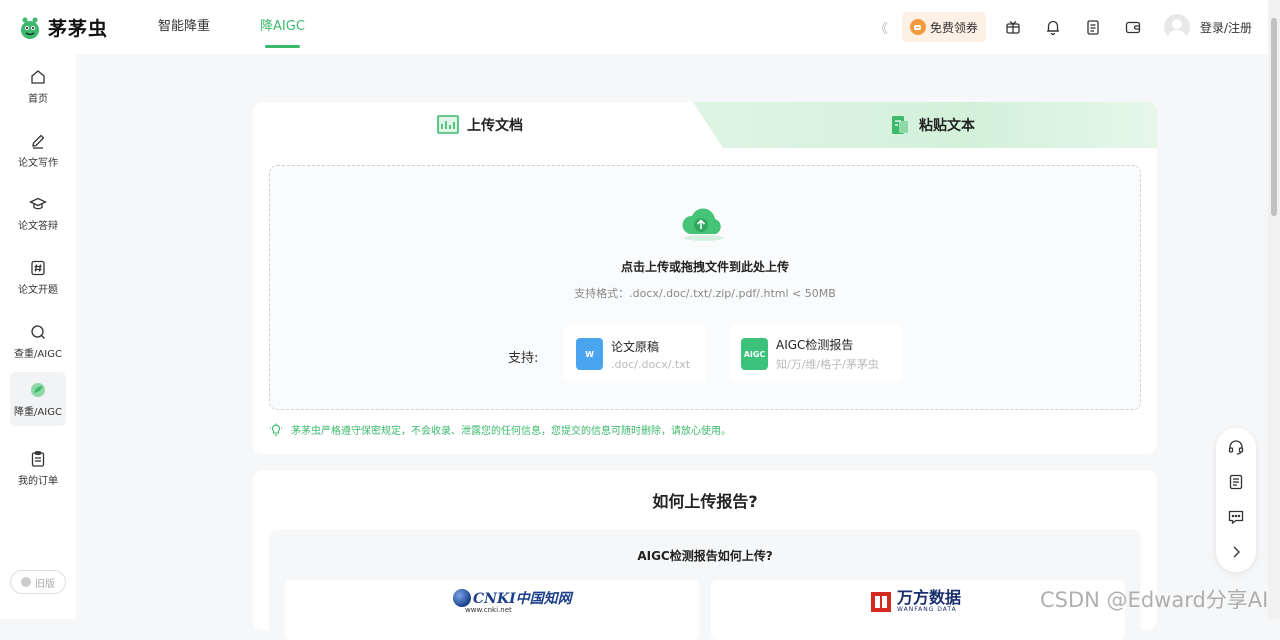 The image size is (1280, 640). Describe the element at coordinates (1133, 27) in the screenshot. I see `wallet-icon` at that location.